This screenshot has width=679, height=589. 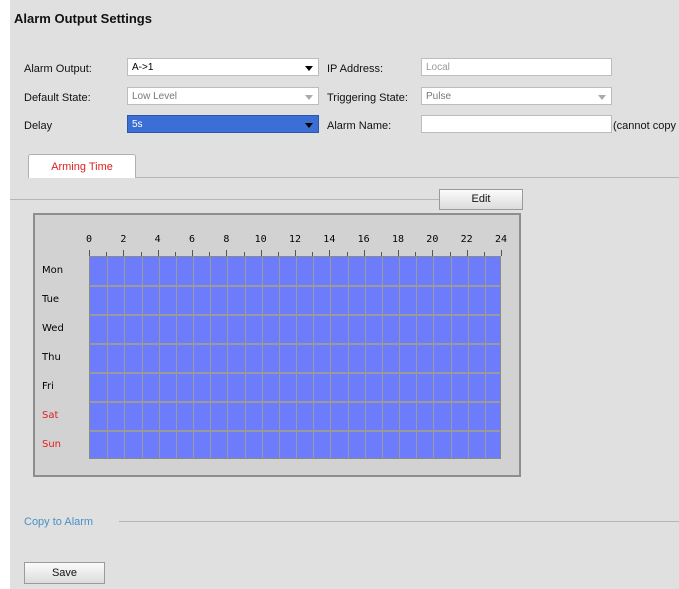 What do you see at coordinates (192, 239) in the screenshot?
I see `hour-label: 6` at bounding box center [192, 239].